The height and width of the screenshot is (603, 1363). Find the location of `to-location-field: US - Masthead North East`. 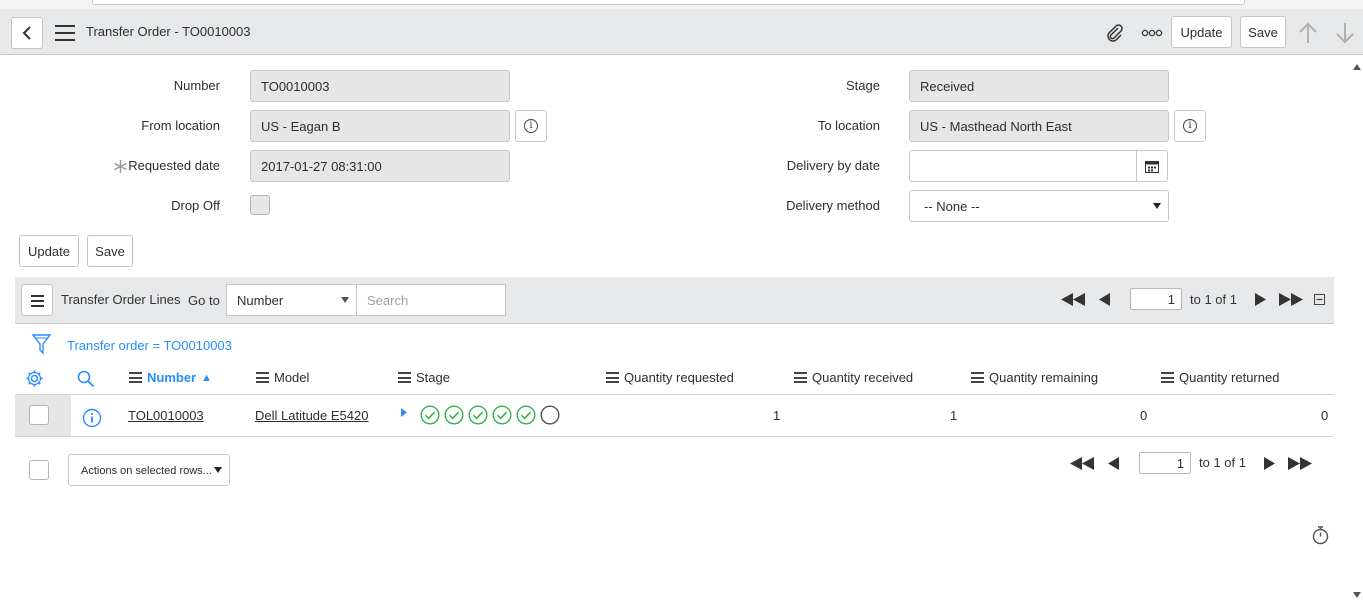

to-location-field: US - Masthead North East is located at coordinates (1039, 126).